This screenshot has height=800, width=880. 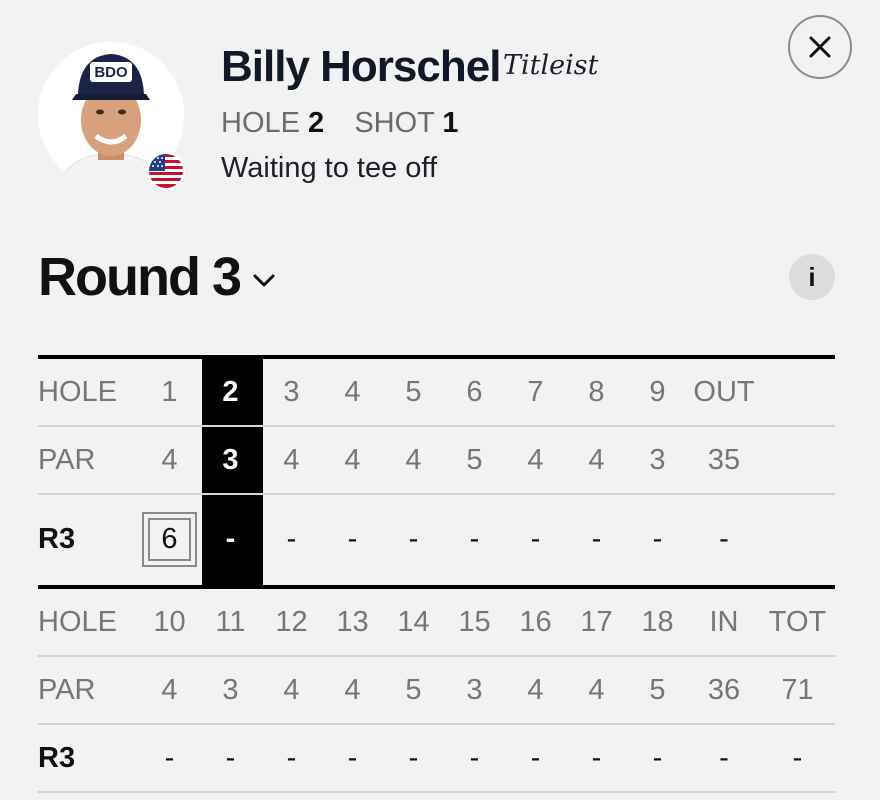 I want to click on play-status: Waiting to tee off, so click(x=329, y=168).